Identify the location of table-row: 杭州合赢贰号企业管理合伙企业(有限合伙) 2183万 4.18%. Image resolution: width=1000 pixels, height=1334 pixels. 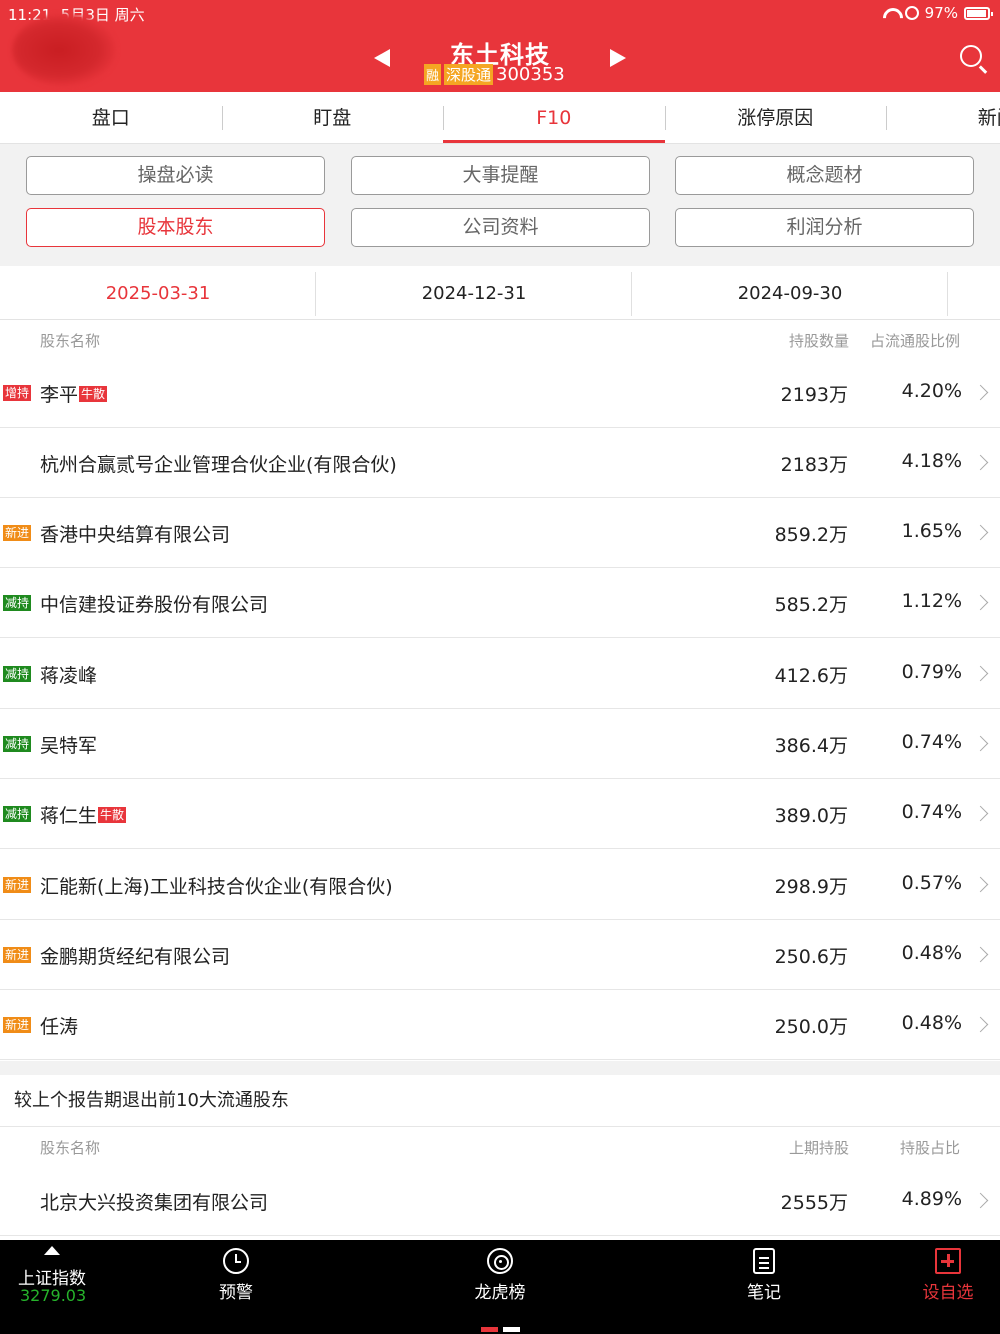
(500, 463).